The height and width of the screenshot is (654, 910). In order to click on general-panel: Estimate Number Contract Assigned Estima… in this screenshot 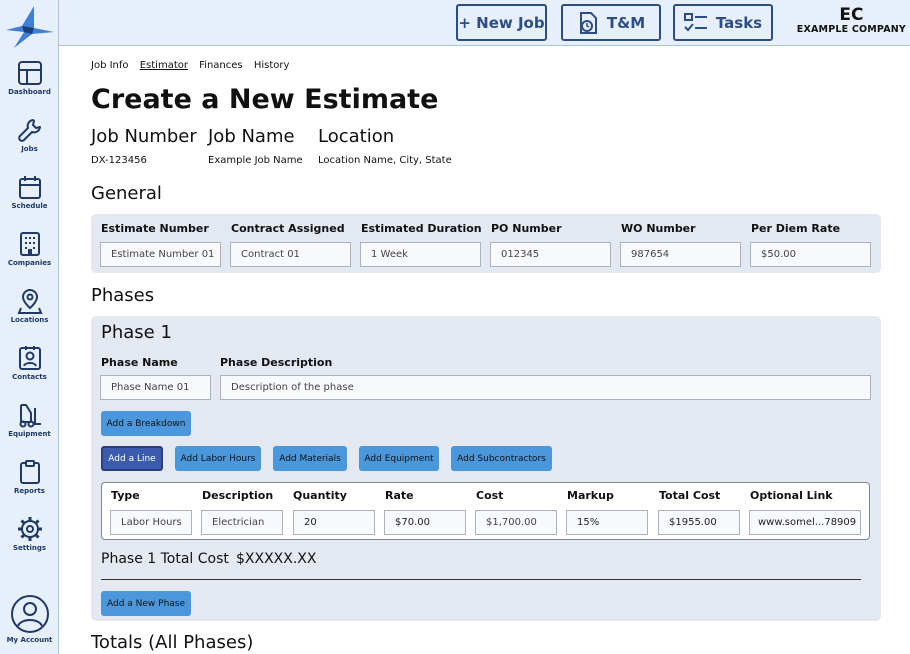, I will do `click(486, 243)`.